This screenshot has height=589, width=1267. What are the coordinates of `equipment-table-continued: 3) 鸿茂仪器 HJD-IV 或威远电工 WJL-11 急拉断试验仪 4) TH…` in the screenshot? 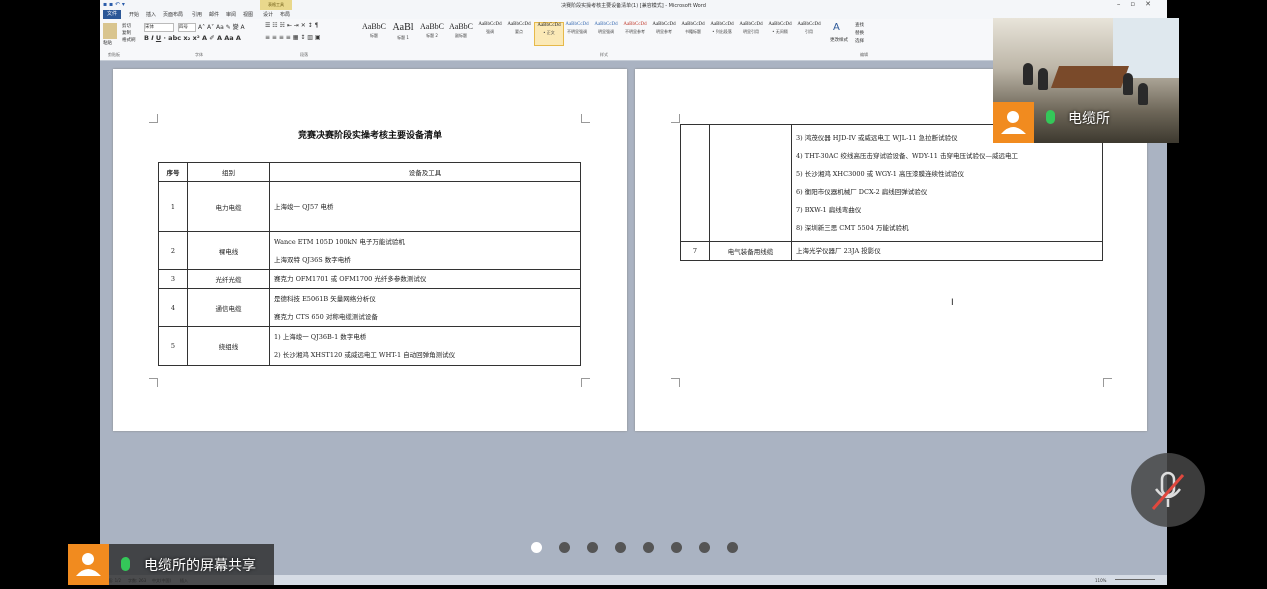 It's located at (891, 192).